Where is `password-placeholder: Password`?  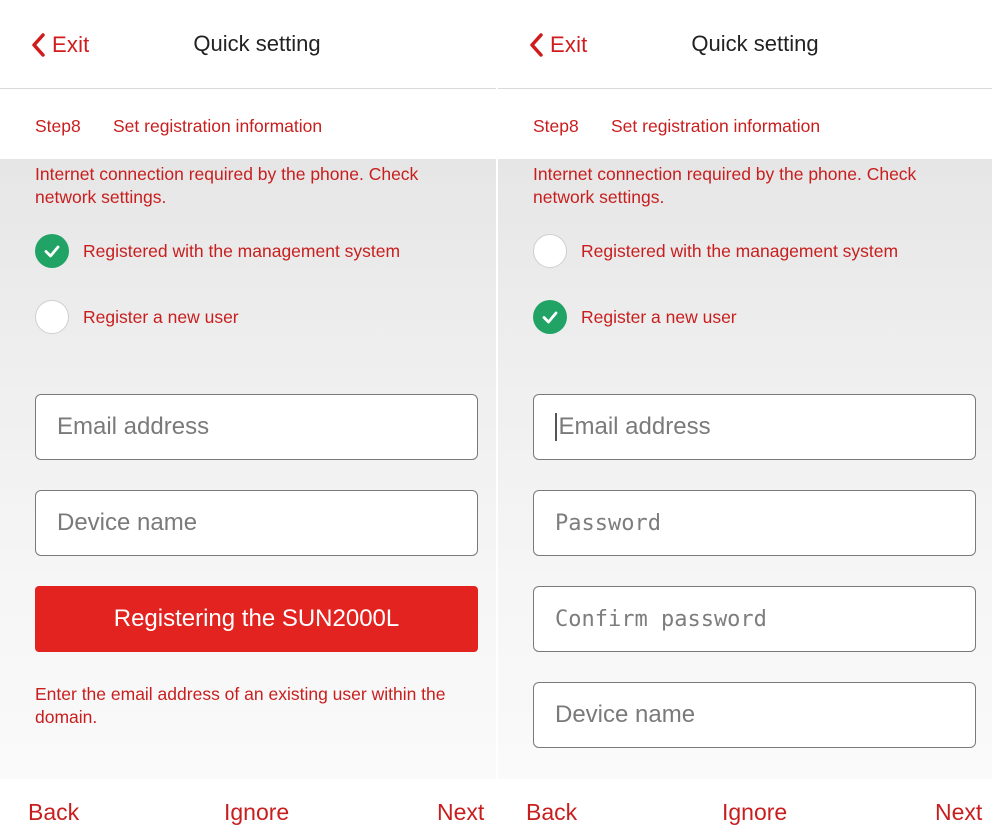
password-placeholder: Password is located at coordinates (608, 523).